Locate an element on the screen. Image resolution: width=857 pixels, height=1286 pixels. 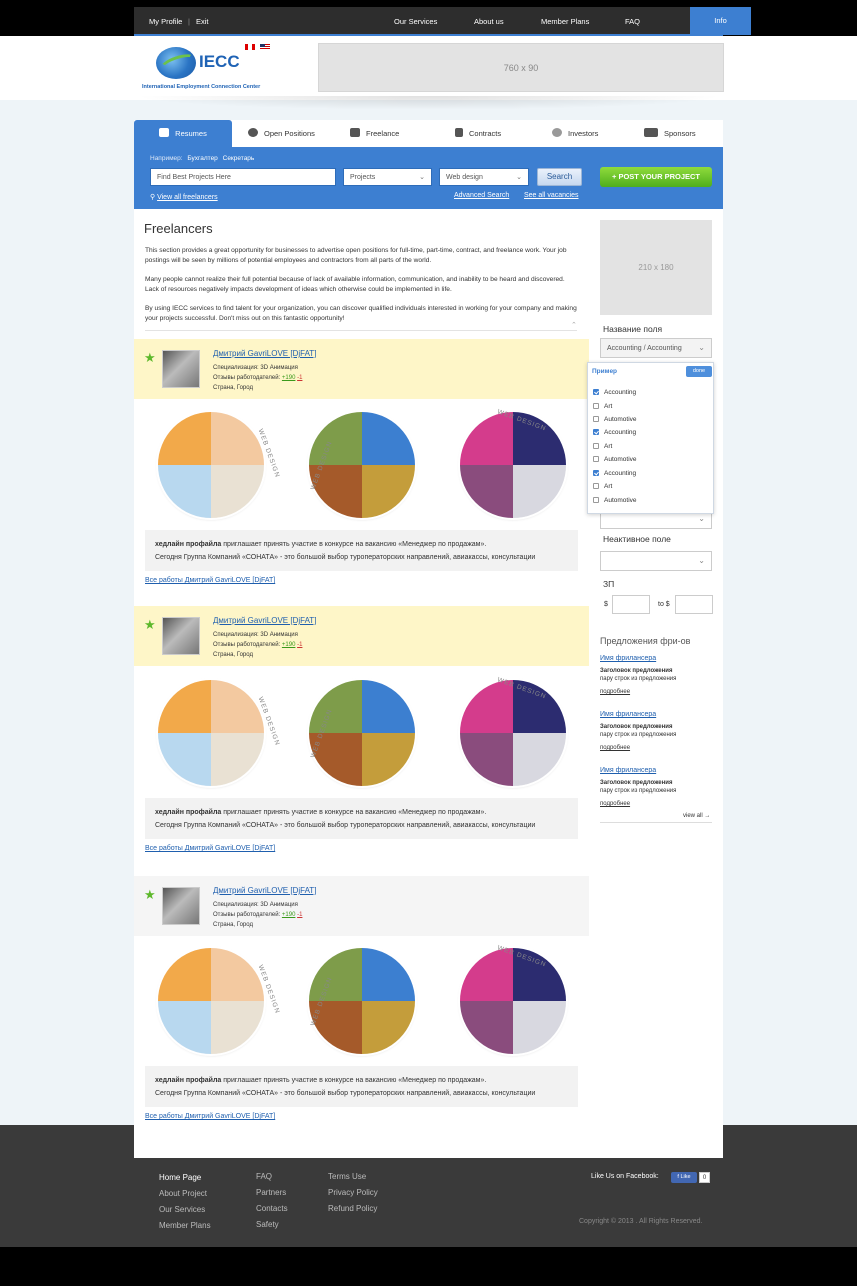
tab-open-positions: Open Positions is located at coordinates (281, 133).